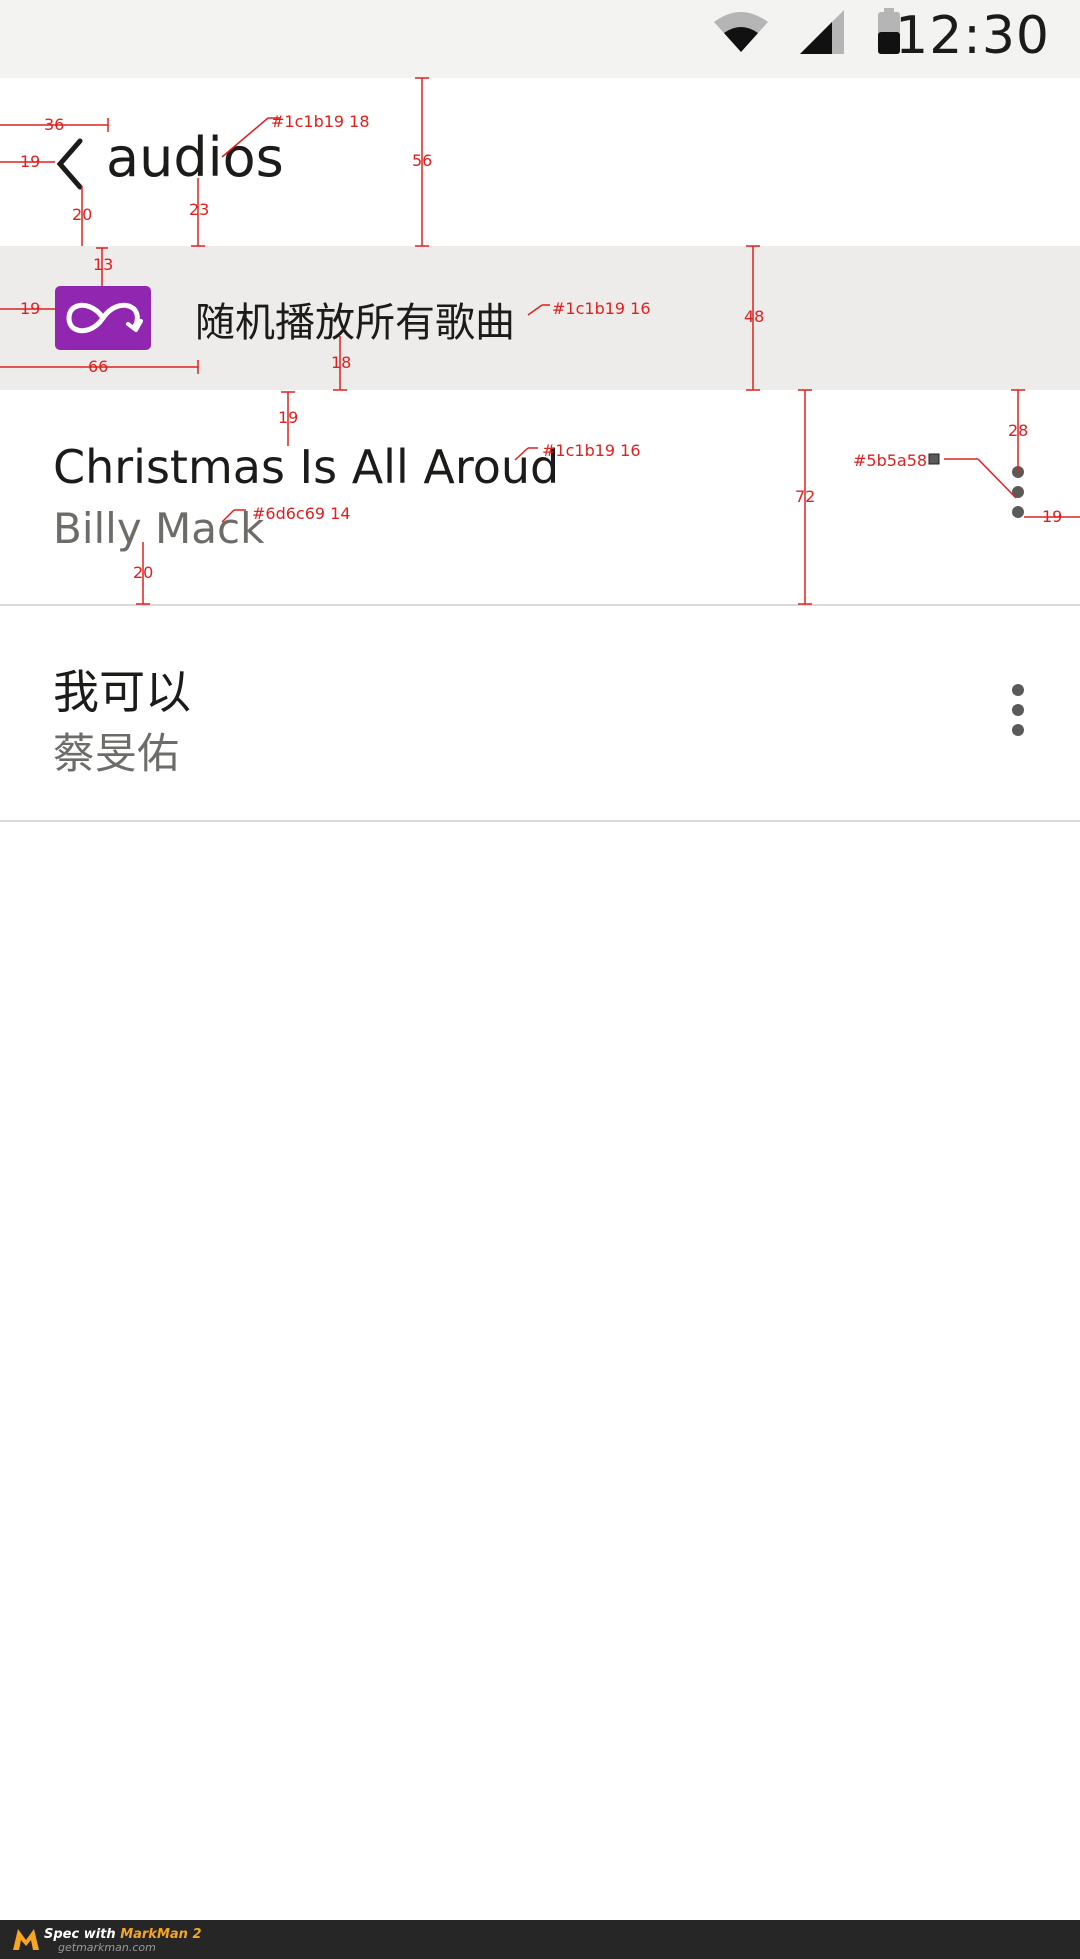 Image resolution: width=1080 pixels, height=1959 pixels. Describe the element at coordinates (103, 264) in the screenshot. I see `annotation: 13` at that location.